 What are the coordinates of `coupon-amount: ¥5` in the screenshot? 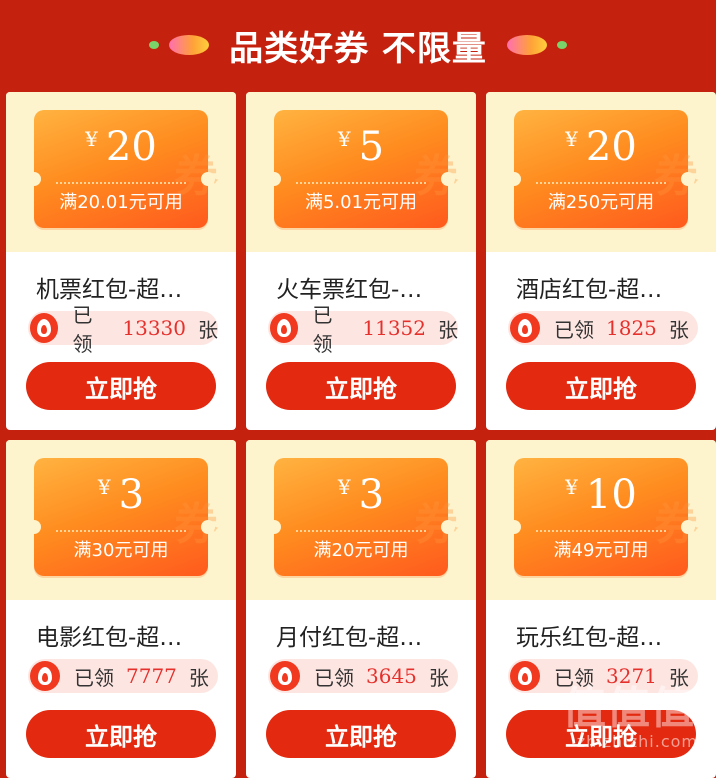 It's located at (361, 147).